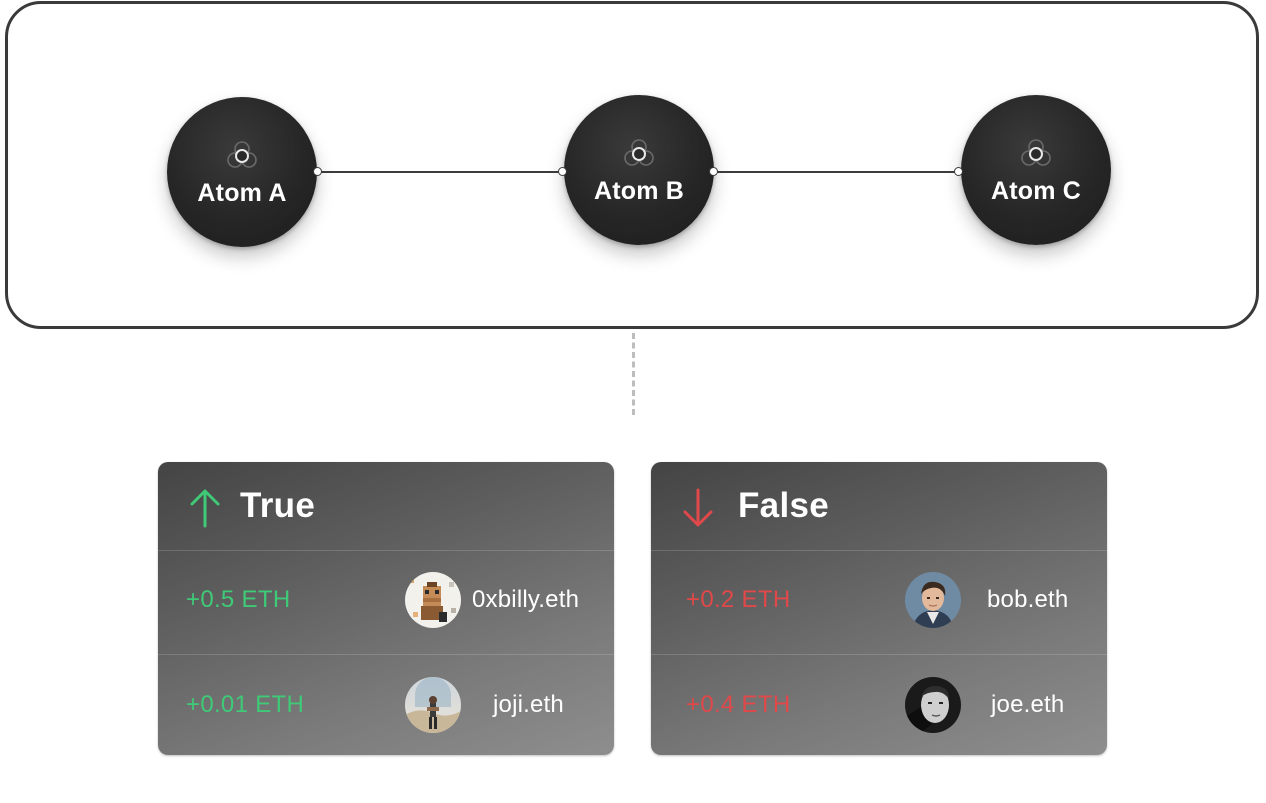 The image size is (1266, 803). Describe the element at coordinates (245, 704) in the screenshot. I see `stake-amount: +0.01 ETH` at that location.